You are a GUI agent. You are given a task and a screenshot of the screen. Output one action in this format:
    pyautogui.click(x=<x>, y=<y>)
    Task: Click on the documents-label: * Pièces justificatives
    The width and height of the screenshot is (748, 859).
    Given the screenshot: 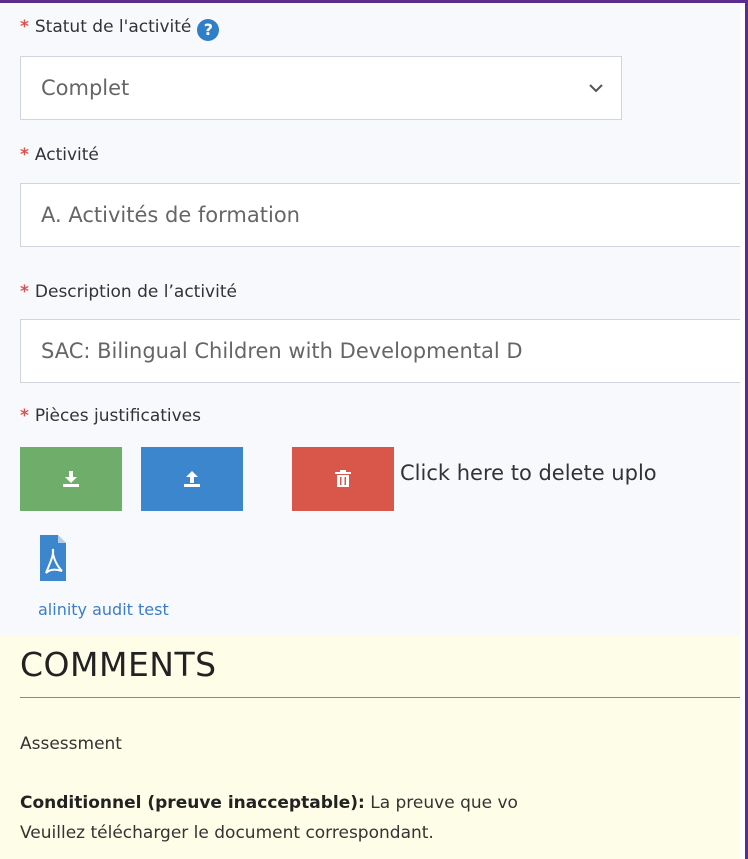 What is the action you would take?
    pyautogui.click(x=110, y=416)
    